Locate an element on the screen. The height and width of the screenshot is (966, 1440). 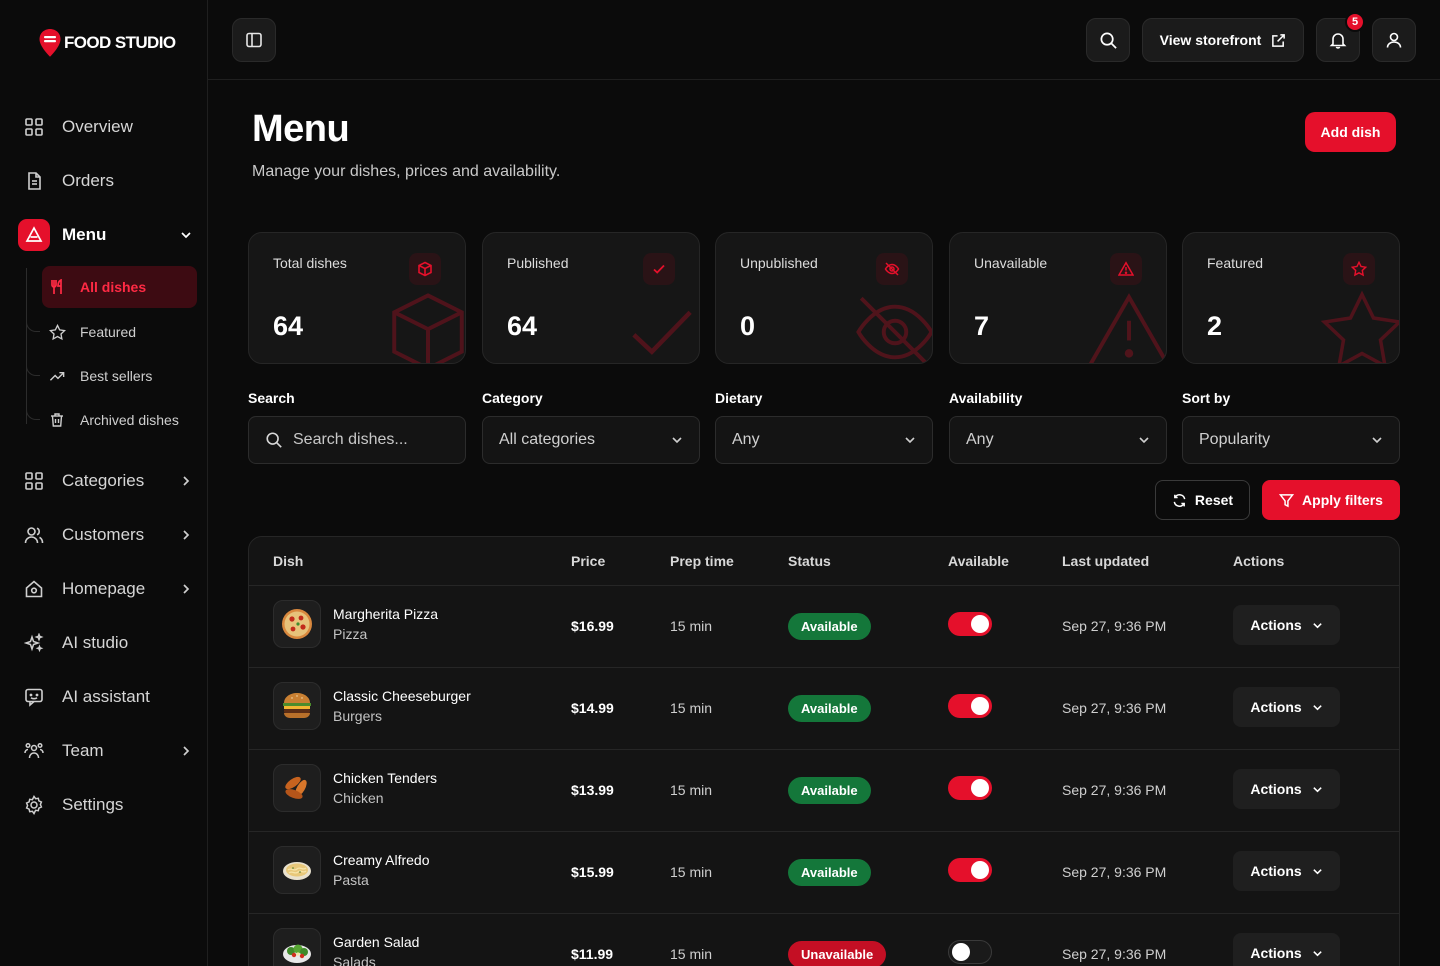
gear-icon is located at coordinates (34, 805).